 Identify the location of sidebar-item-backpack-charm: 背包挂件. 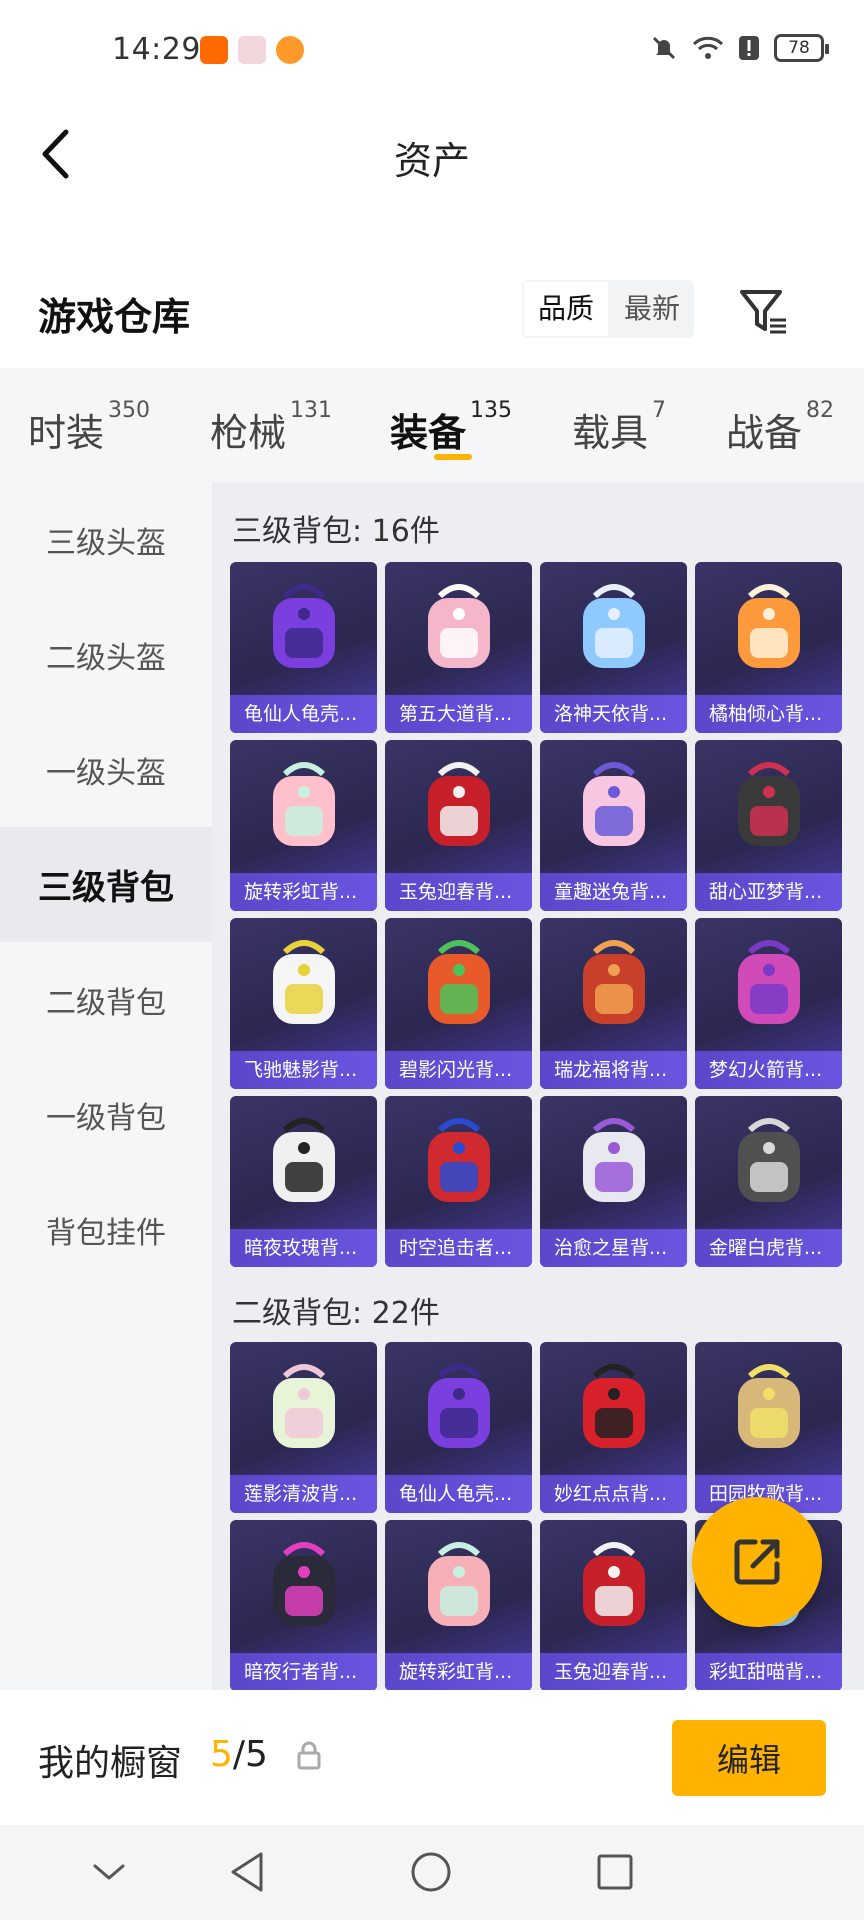
(106, 1229).